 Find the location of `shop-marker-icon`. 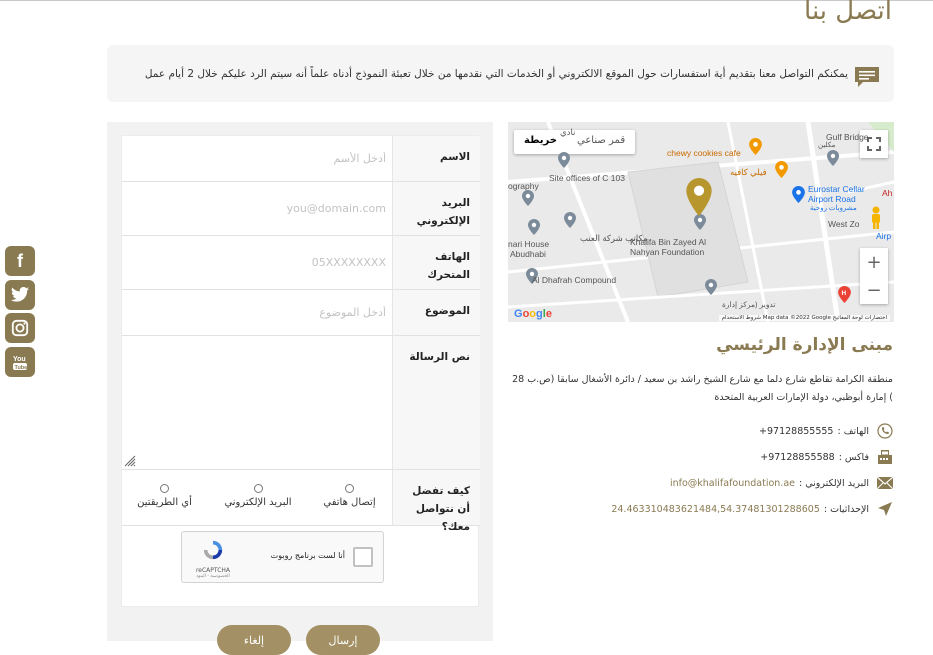

shop-marker-icon is located at coordinates (798, 194).